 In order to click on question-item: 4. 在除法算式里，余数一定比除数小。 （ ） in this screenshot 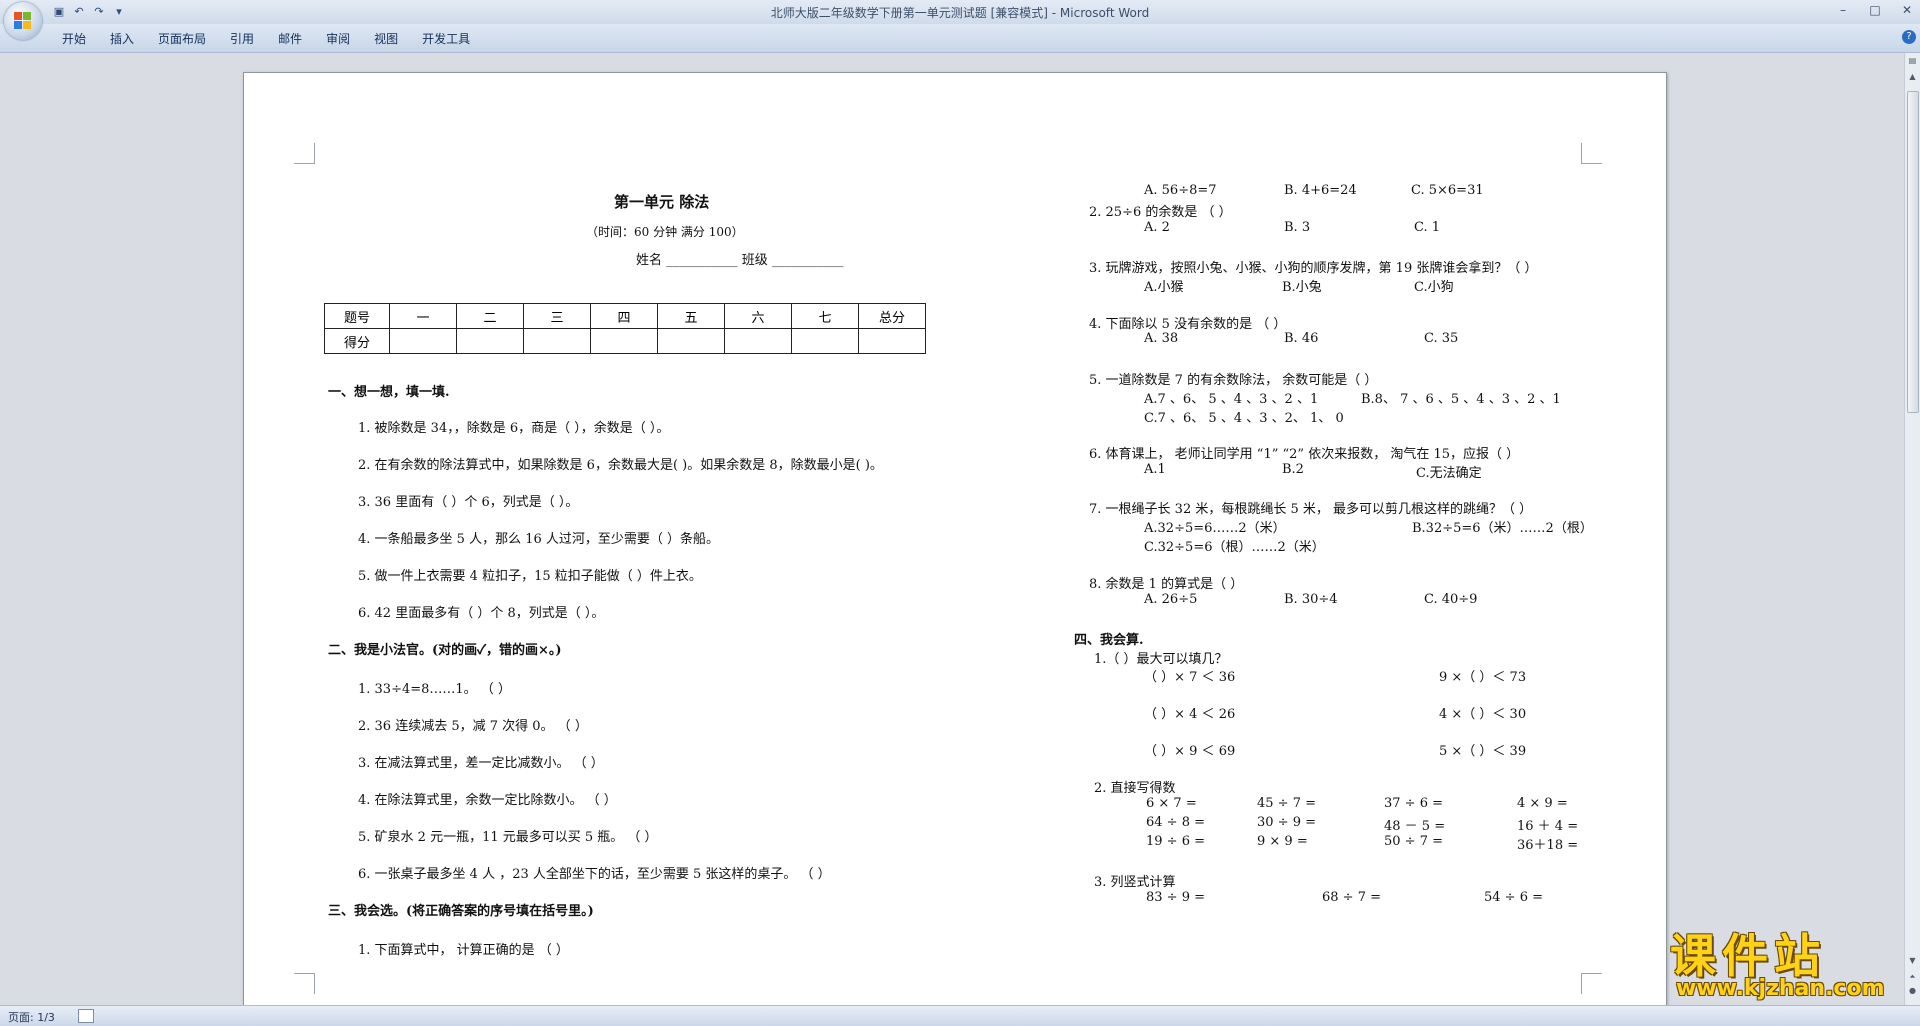, I will do `click(487, 800)`.